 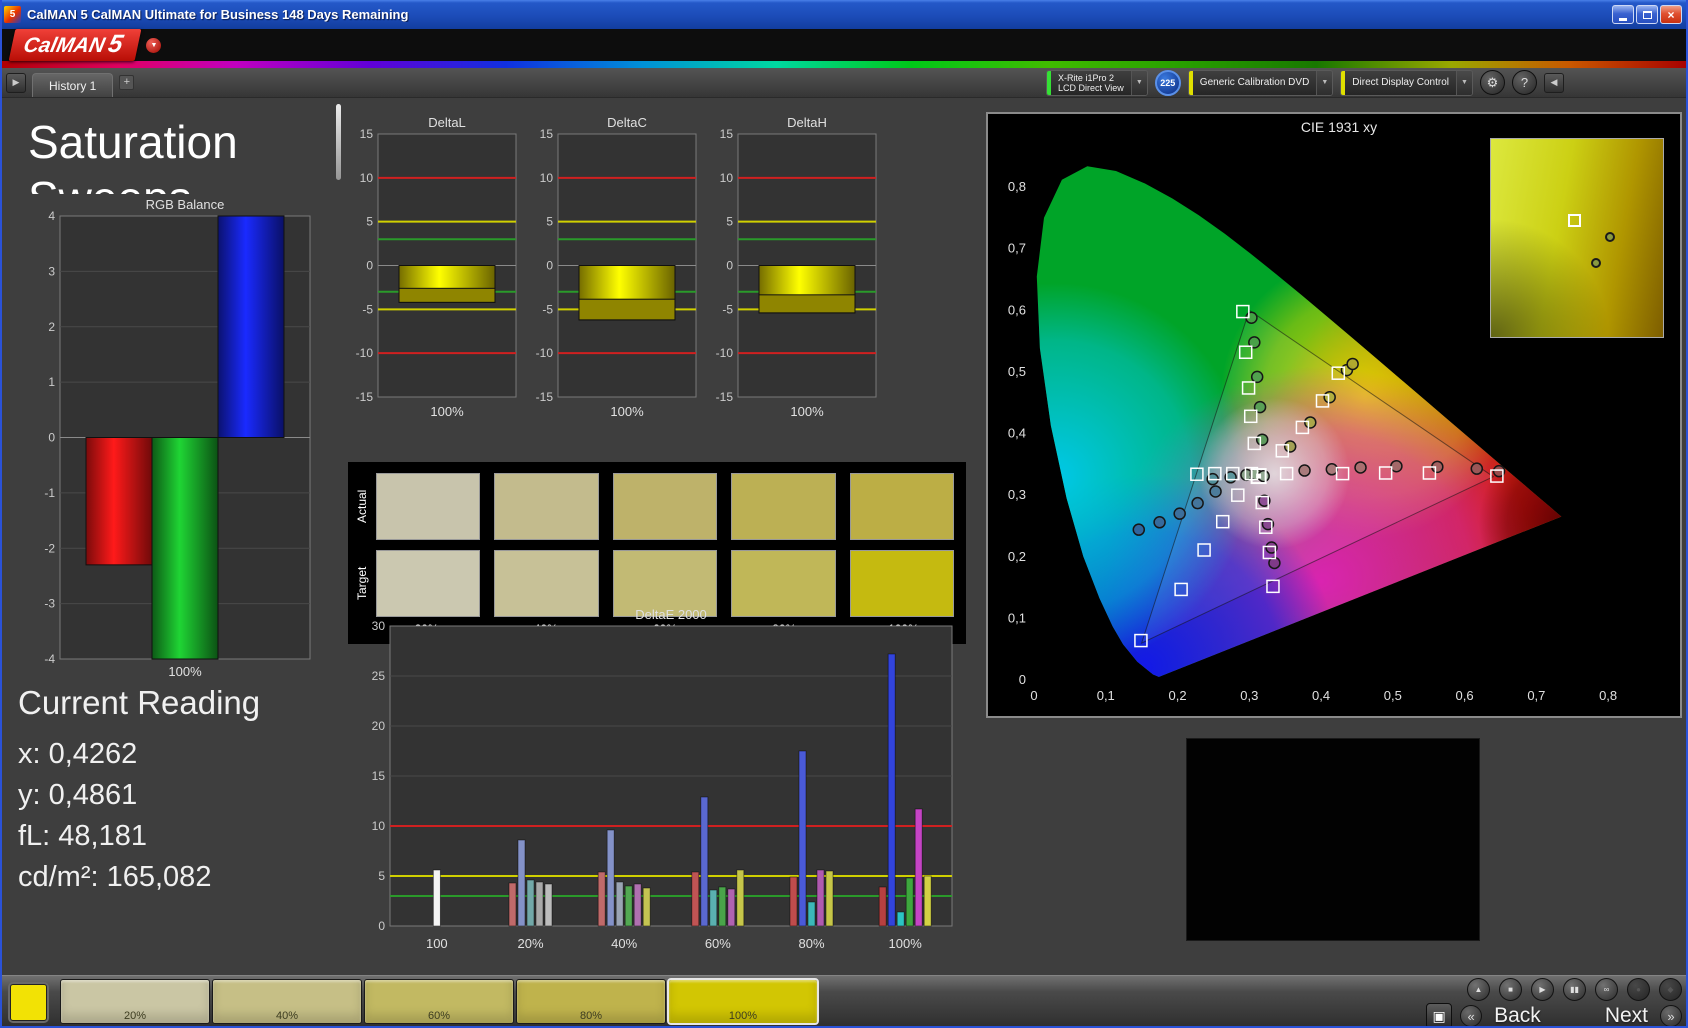 What do you see at coordinates (743, 1016) in the screenshot?
I see `swatch-label: 100%` at bounding box center [743, 1016].